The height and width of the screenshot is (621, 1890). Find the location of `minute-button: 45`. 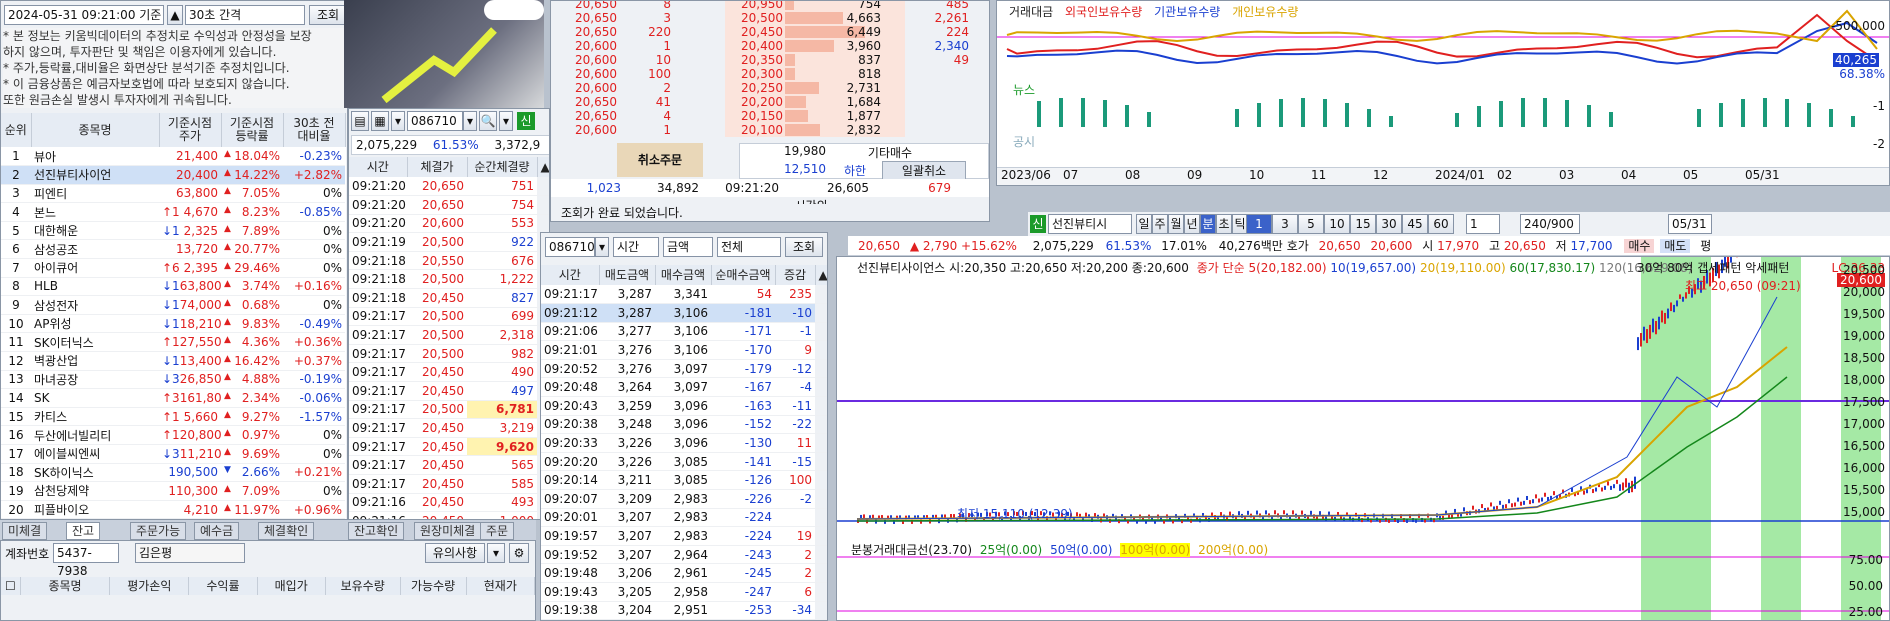

minute-button: 45 is located at coordinates (1415, 224).